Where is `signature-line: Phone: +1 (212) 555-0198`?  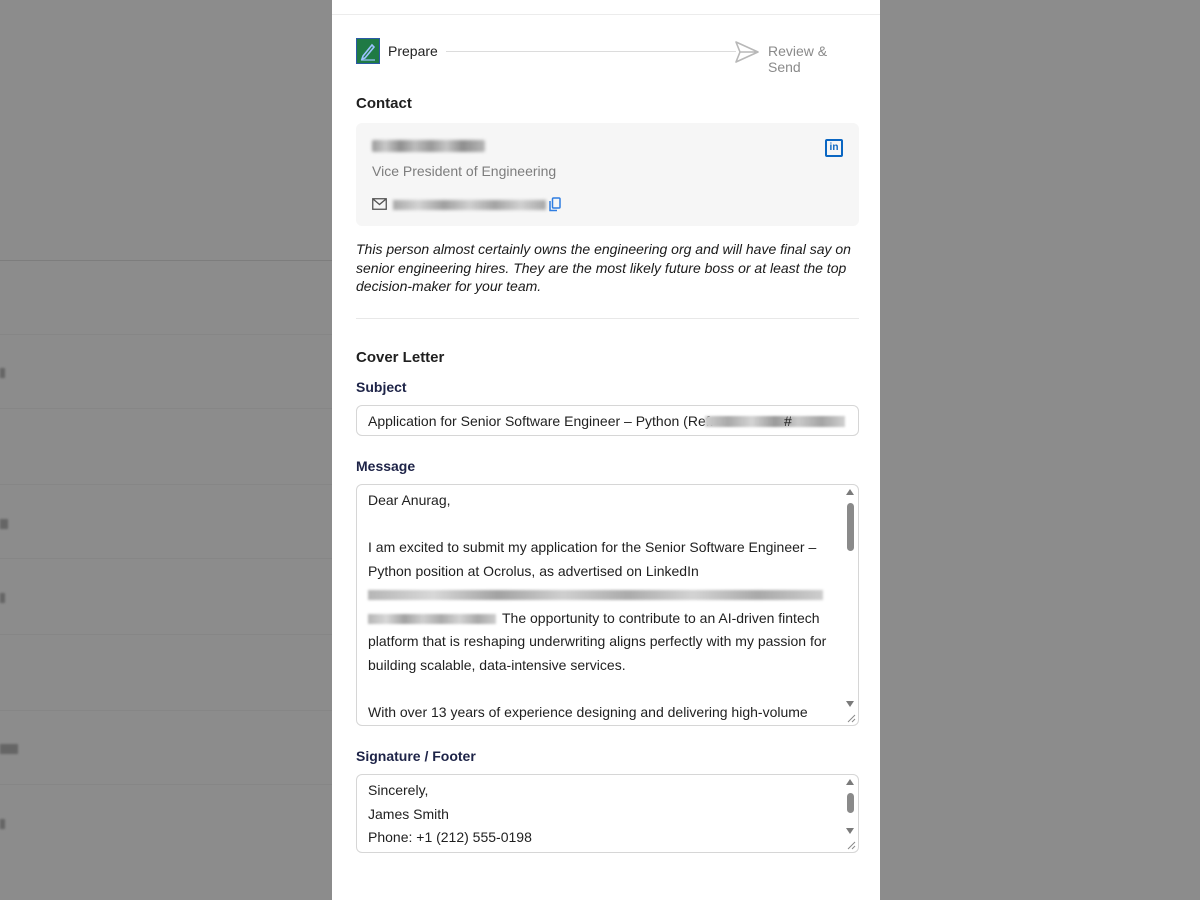
signature-line: Phone: +1 (212) 555-0198 is located at coordinates (450, 837).